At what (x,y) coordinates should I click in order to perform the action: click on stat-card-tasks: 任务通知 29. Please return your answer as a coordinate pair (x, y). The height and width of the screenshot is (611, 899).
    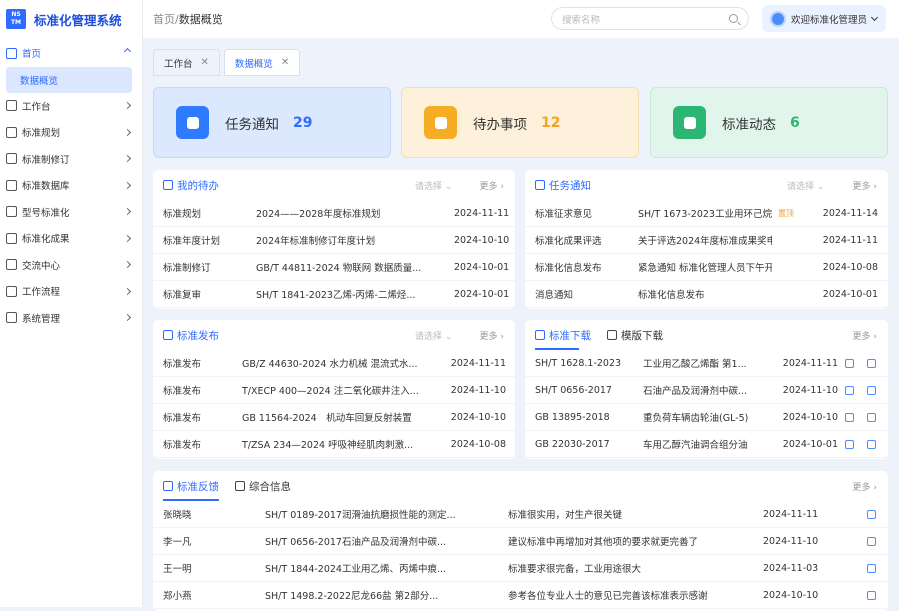
    Looking at the image, I should click on (272, 122).